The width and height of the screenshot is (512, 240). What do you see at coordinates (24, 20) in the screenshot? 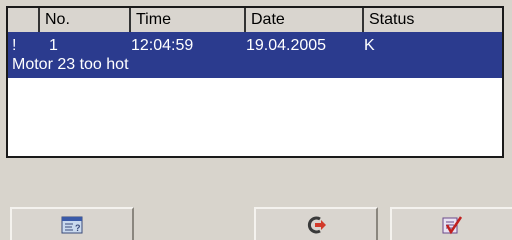
I see `column-header-flag` at bounding box center [24, 20].